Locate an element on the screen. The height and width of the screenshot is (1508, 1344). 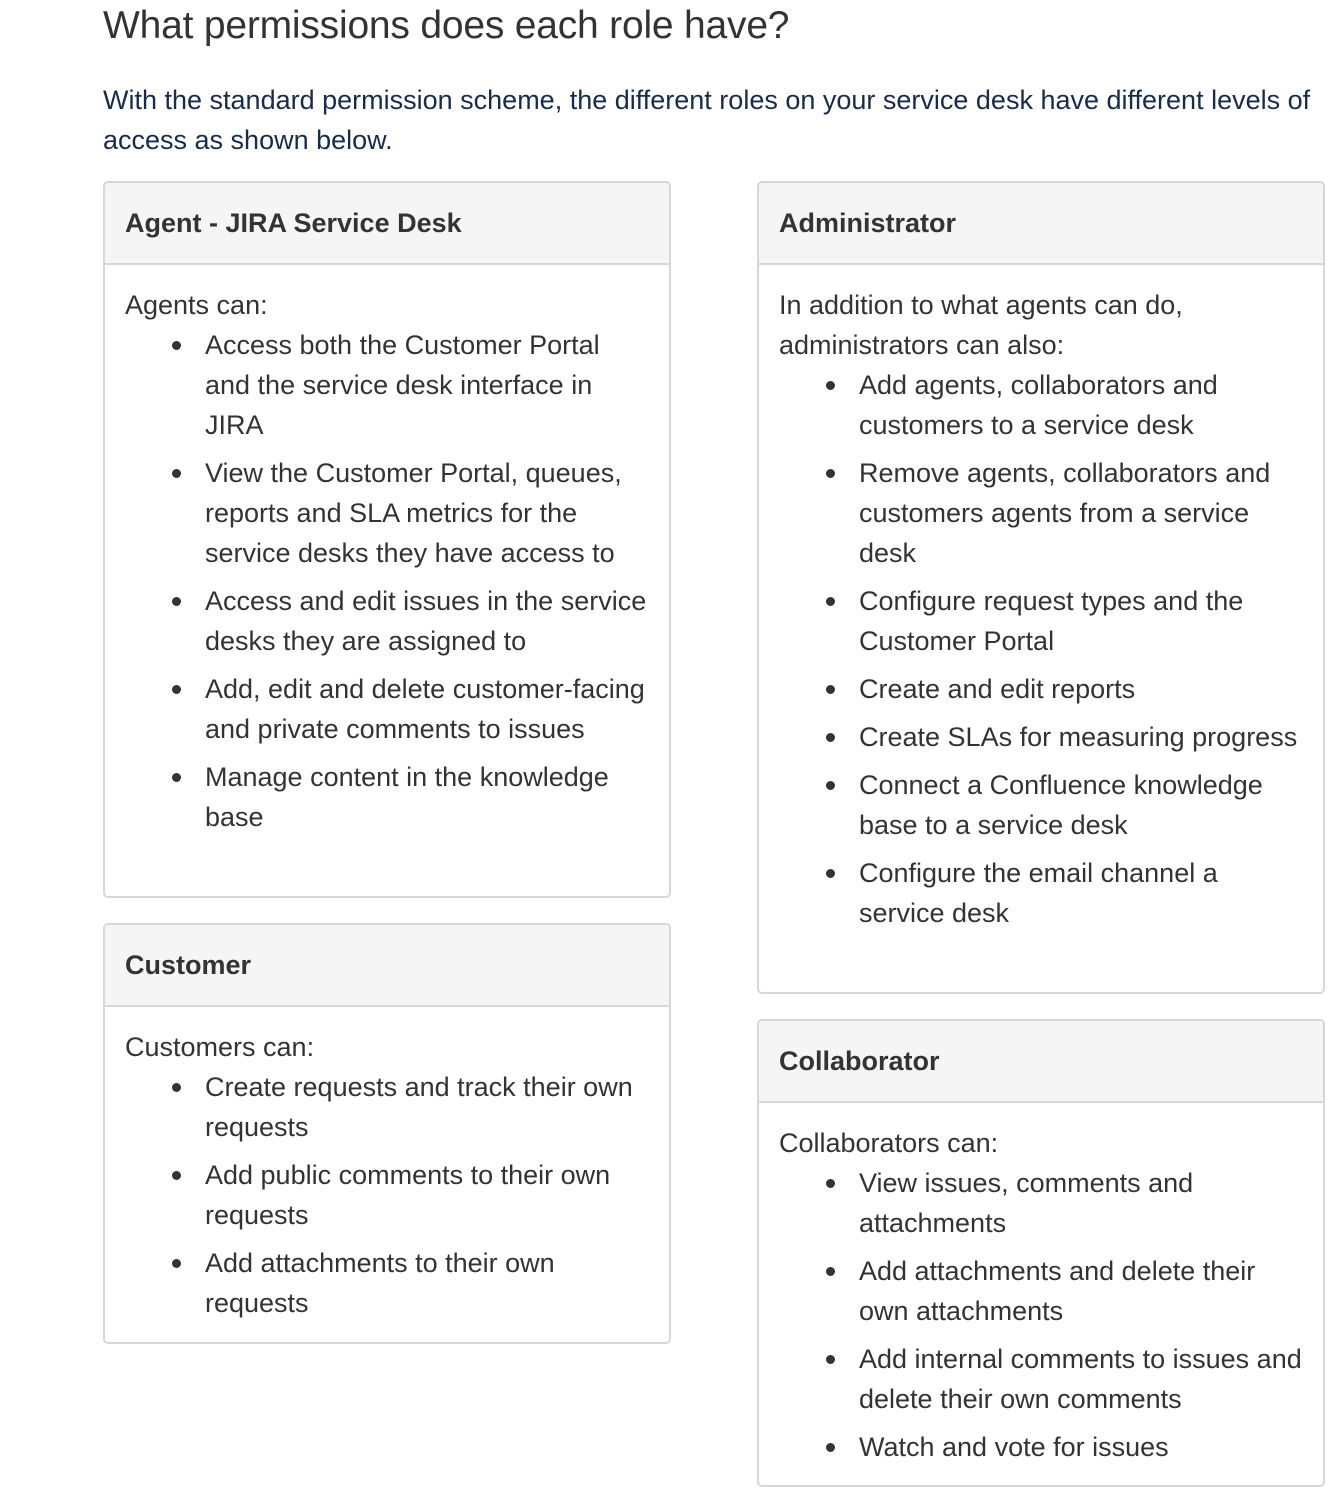
panel-title: Agent - JIRA Service Desk is located at coordinates (293, 223).